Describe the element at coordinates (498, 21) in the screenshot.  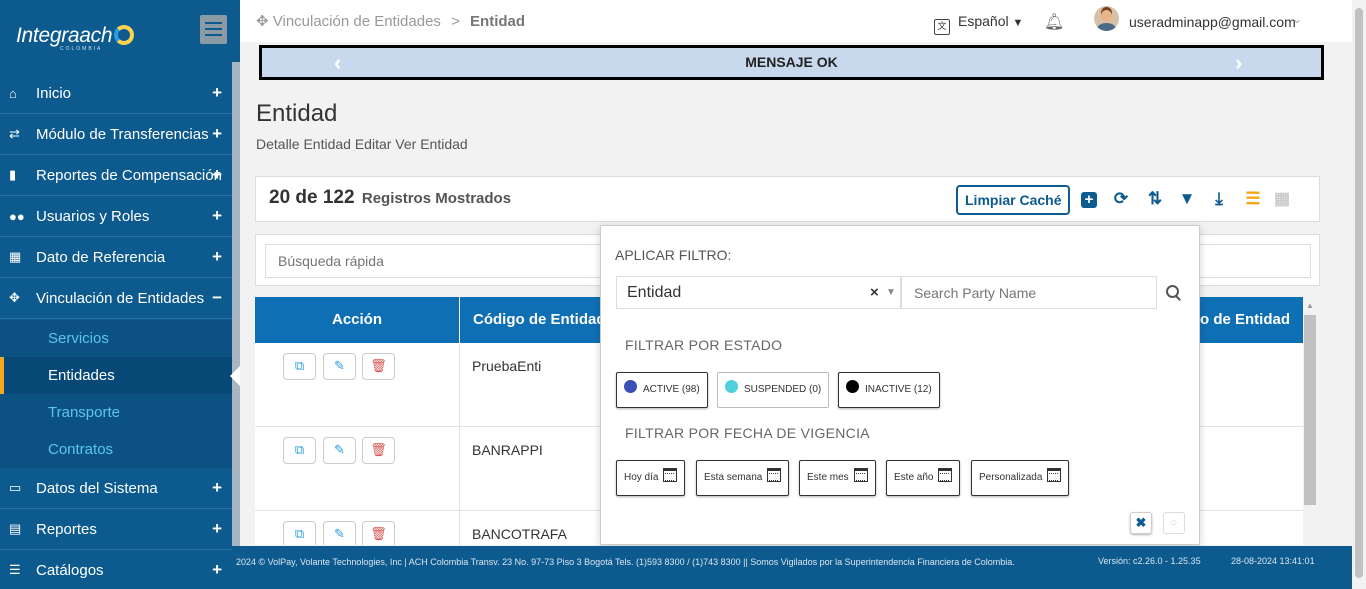
I see `breadcrumb-current: Entidad` at that location.